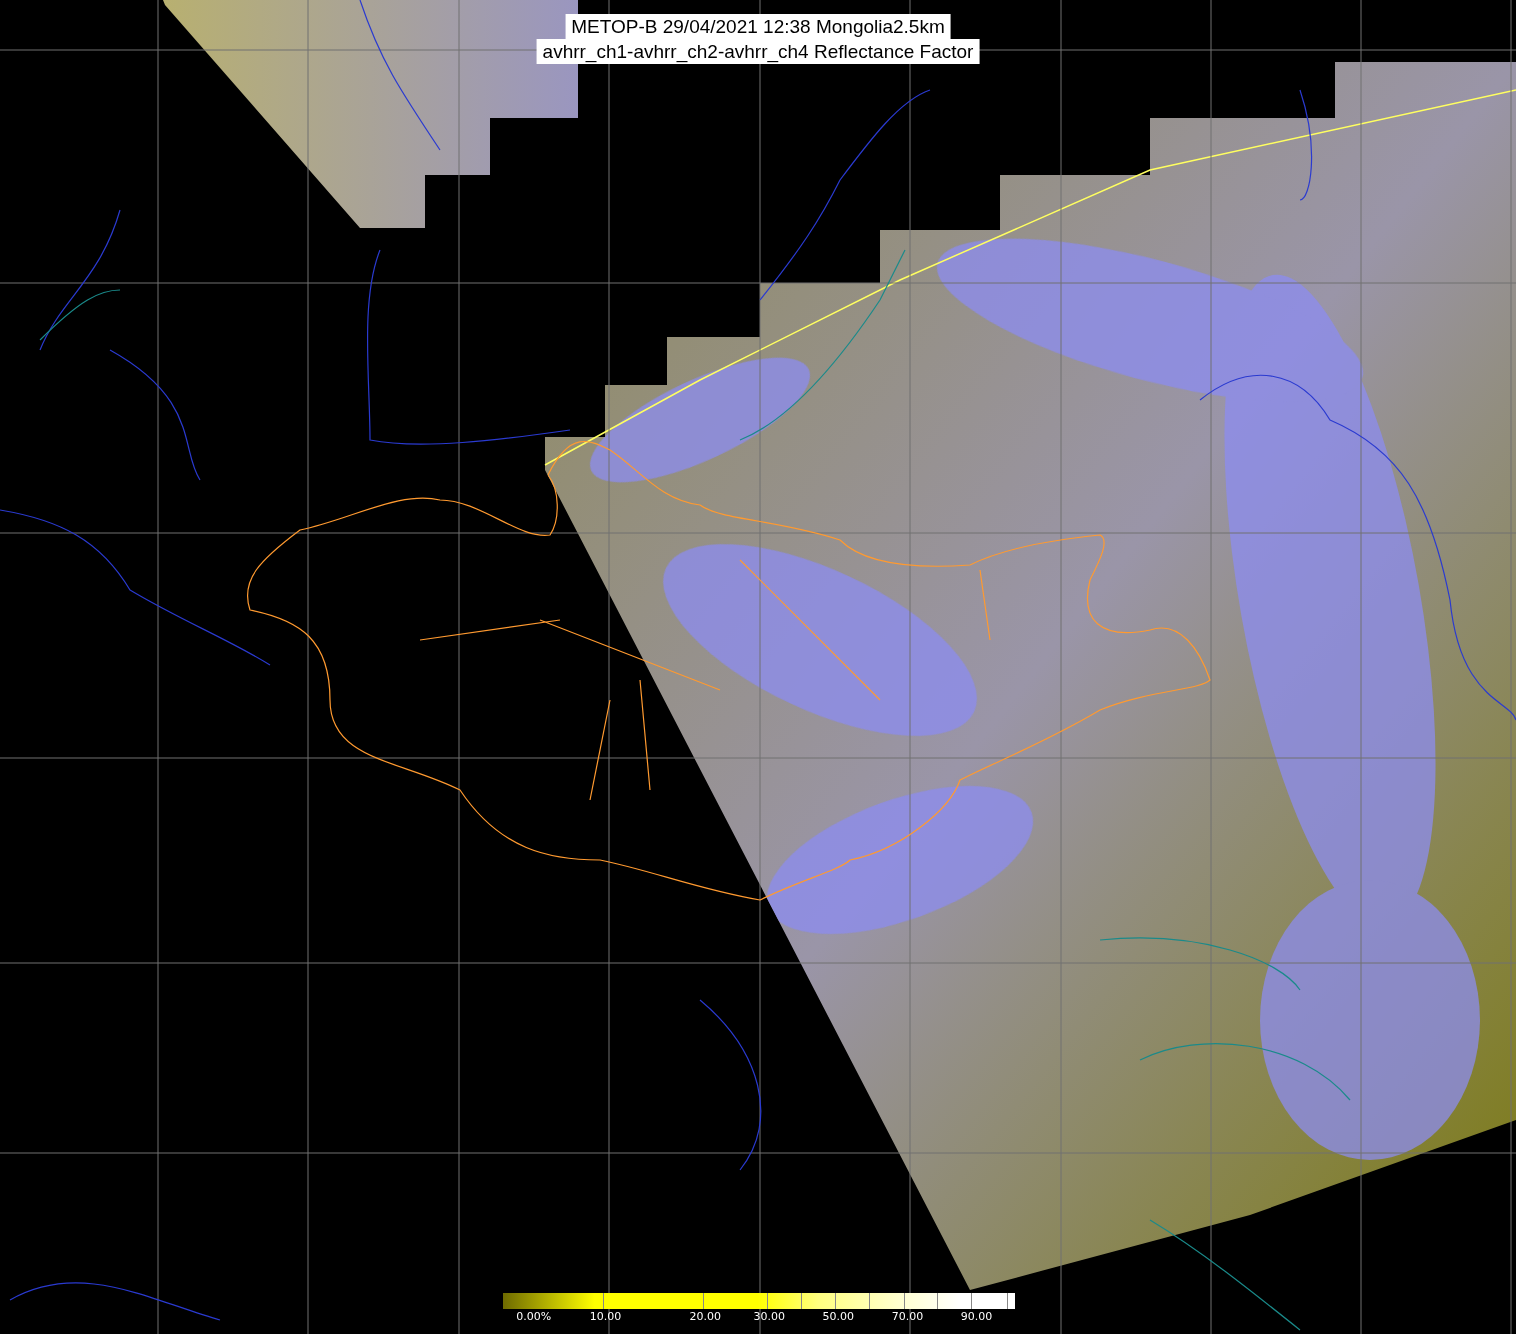 Image resolution: width=1516 pixels, height=1334 pixels. I want to click on scale-label: 70.00, so click(907, 1316).